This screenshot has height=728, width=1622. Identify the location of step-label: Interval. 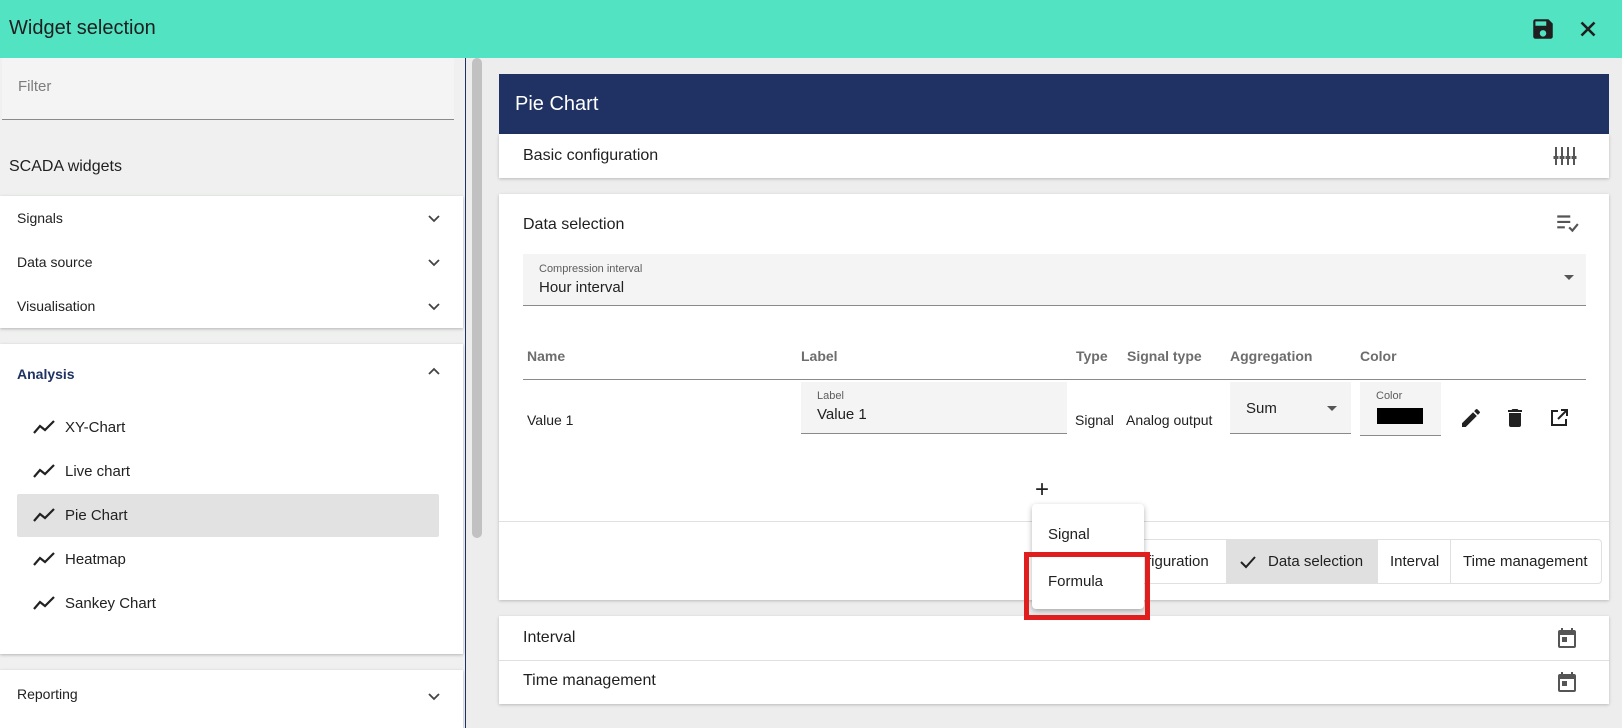
(1415, 561).